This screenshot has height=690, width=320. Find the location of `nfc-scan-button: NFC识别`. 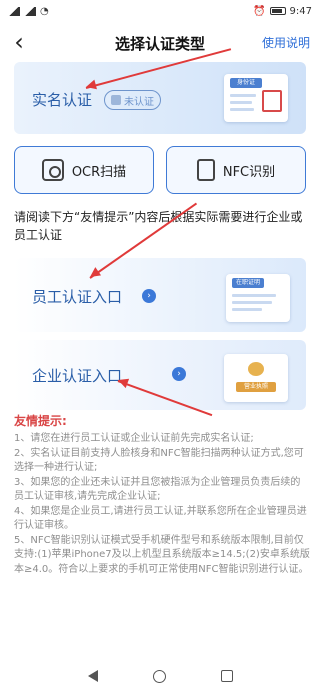

nfc-scan-button: NFC识别 is located at coordinates (236, 170).